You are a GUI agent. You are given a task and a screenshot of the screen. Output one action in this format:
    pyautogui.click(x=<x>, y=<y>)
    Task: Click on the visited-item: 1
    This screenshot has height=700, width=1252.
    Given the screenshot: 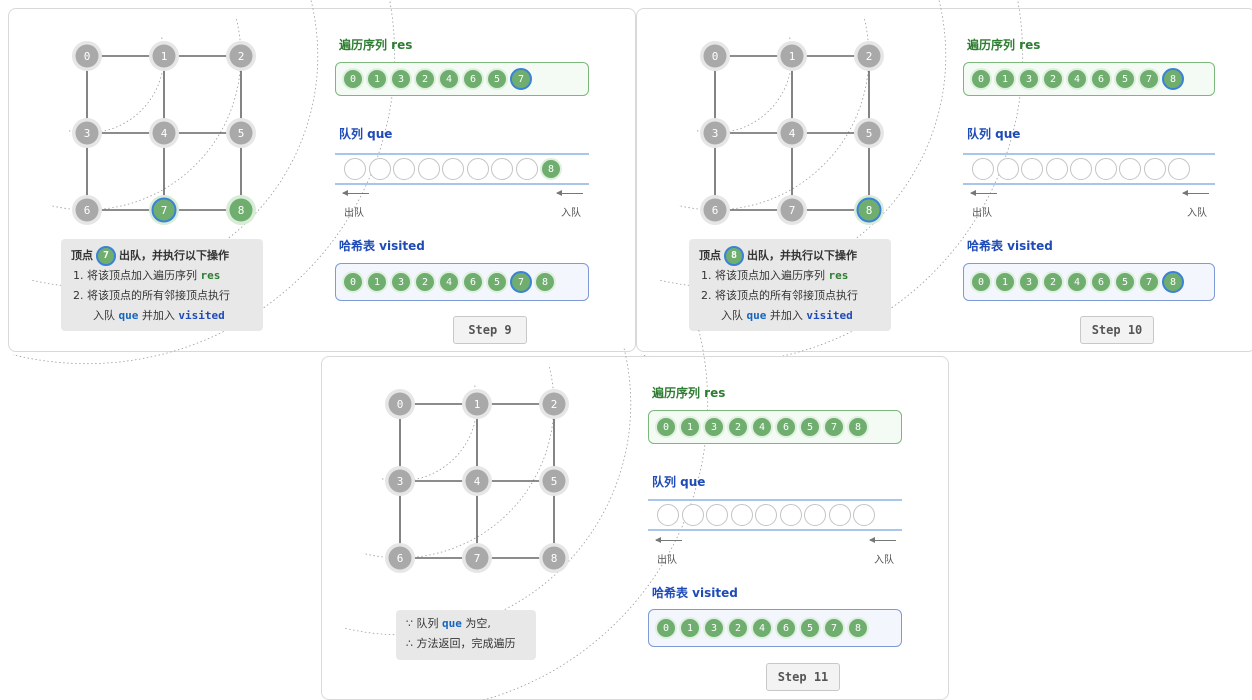 What is the action you would take?
    pyautogui.click(x=377, y=282)
    